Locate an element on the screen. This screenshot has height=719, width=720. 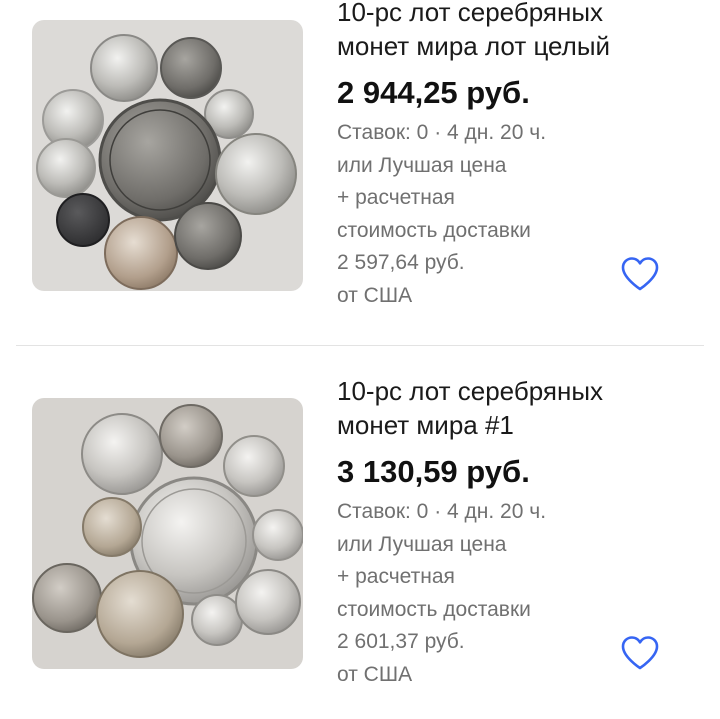
listing-title-line: монет мира #1 is located at coordinates (425, 425).